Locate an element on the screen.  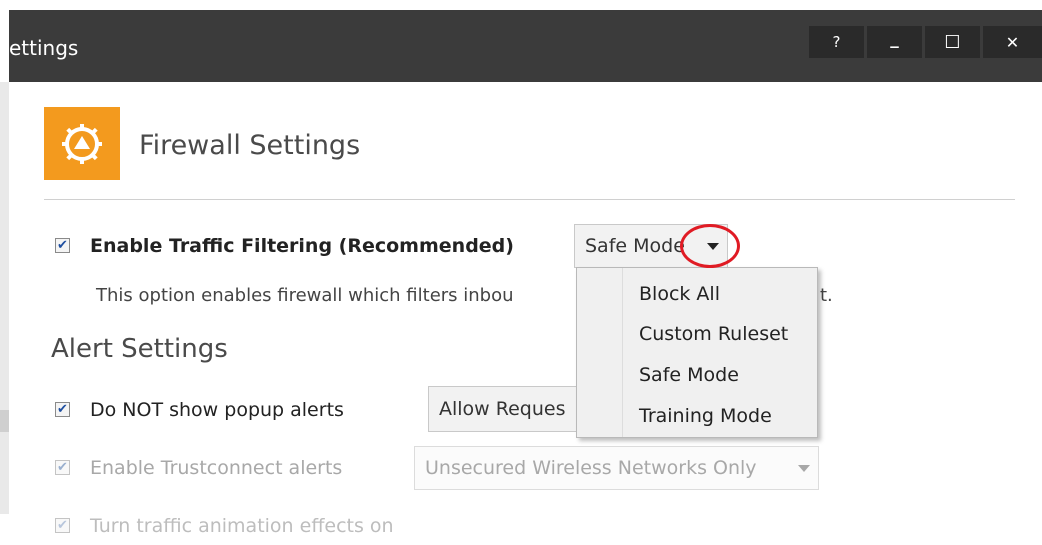
trustconnect-value: Unsecured Wireless Networks Only is located at coordinates (591, 468).